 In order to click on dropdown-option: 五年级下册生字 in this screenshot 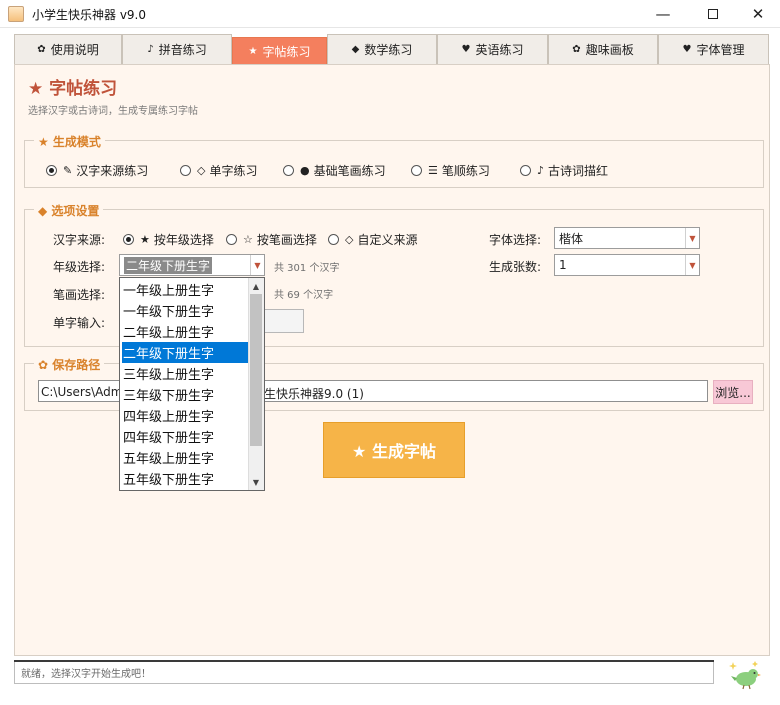, I will do `click(186, 478)`.